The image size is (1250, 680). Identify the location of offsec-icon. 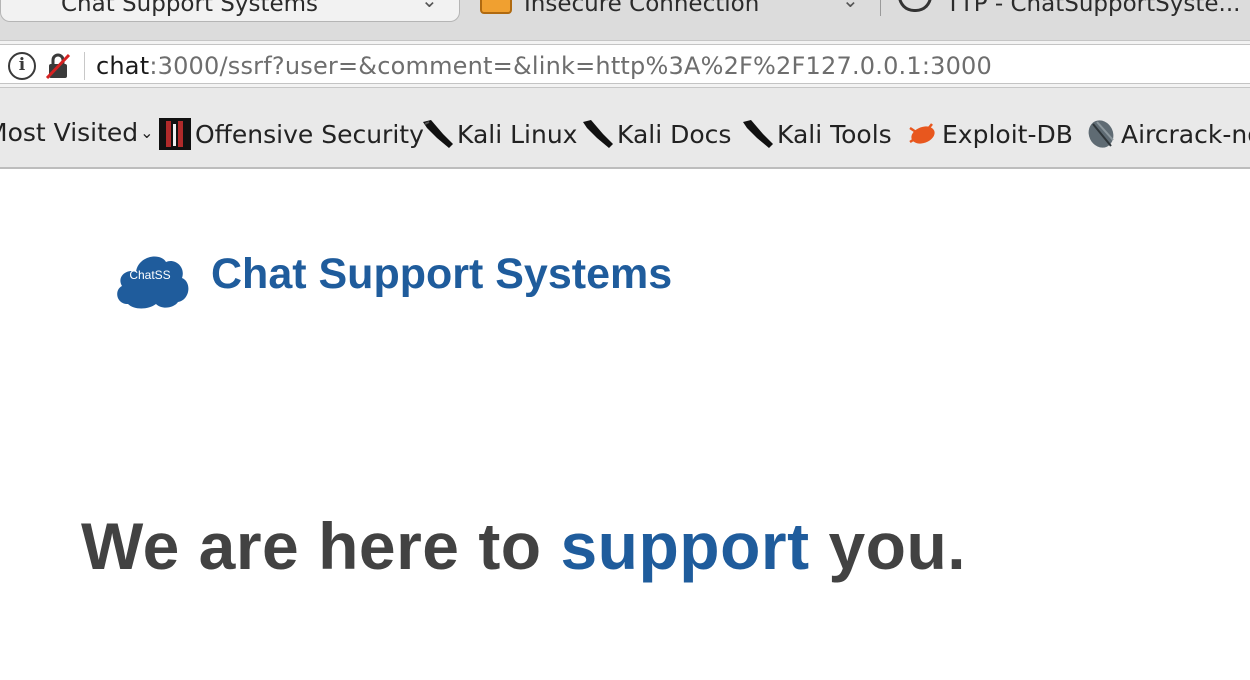
(175, 134).